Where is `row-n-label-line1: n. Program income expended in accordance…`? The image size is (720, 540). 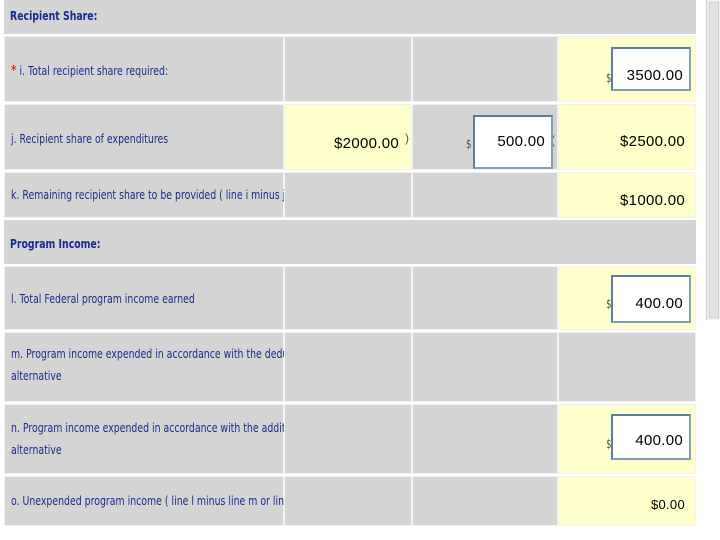 row-n-label-line1: n. Program income expended in accordance… is located at coordinates (155, 428).